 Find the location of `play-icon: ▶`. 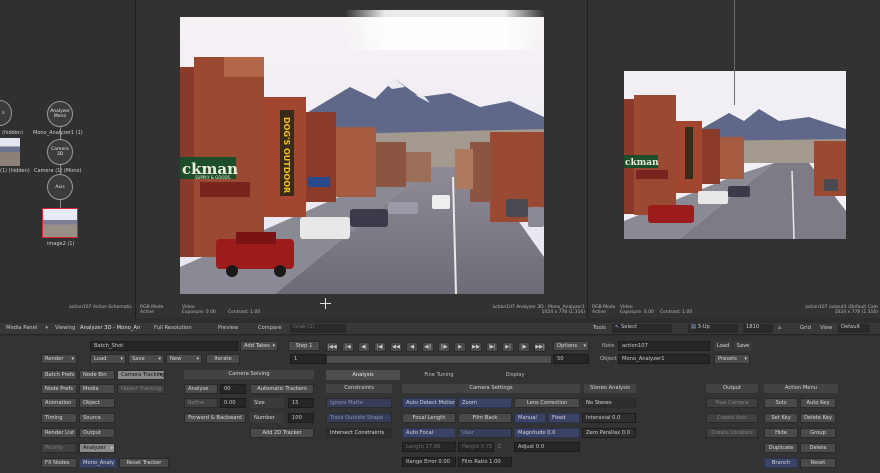

play-icon: ▶ is located at coordinates (460, 347).